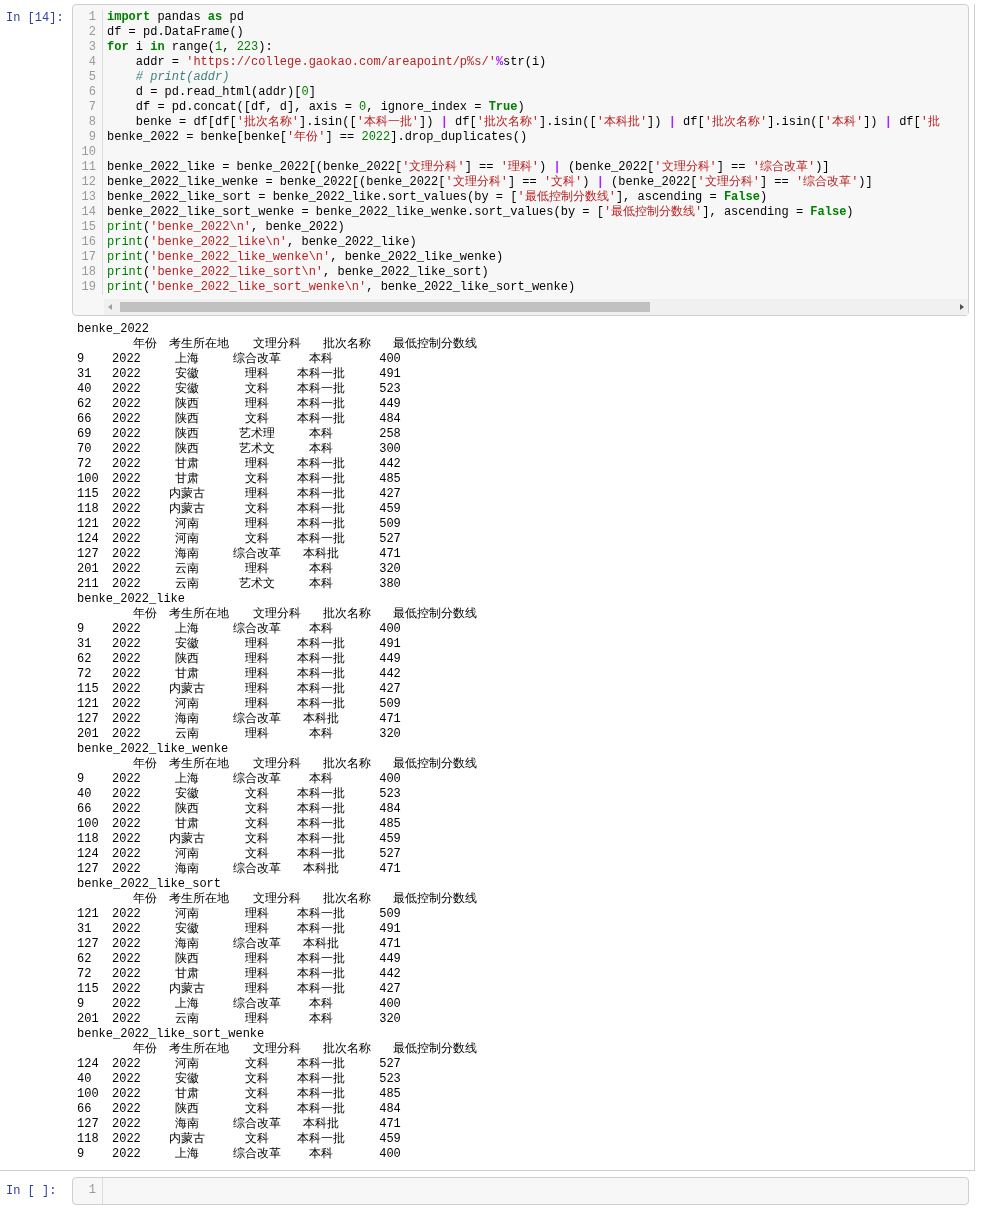  Describe the element at coordinates (91, 92) in the screenshot. I see `line-number: 6` at that location.